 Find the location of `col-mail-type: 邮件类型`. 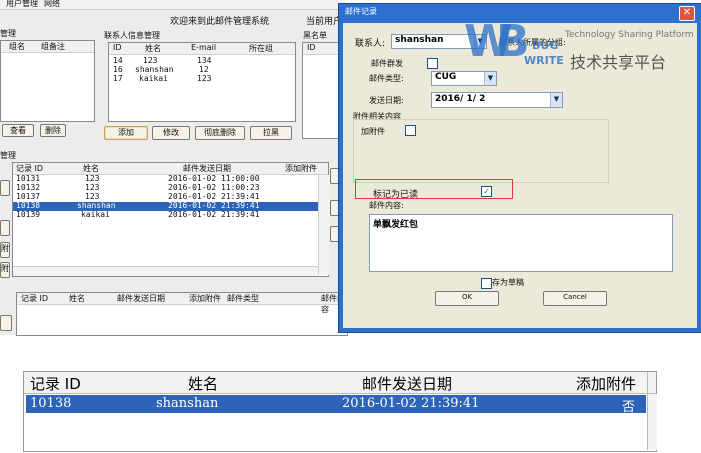

col-mail-type: 邮件类型 is located at coordinates (243, 298).